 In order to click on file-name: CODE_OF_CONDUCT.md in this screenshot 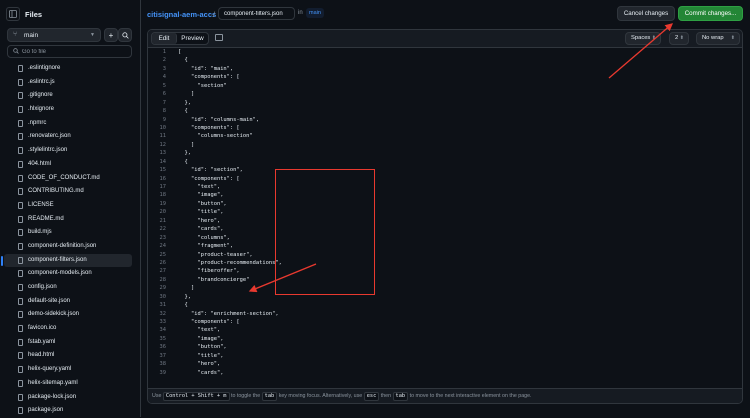, I will do `click(64, 177)`.